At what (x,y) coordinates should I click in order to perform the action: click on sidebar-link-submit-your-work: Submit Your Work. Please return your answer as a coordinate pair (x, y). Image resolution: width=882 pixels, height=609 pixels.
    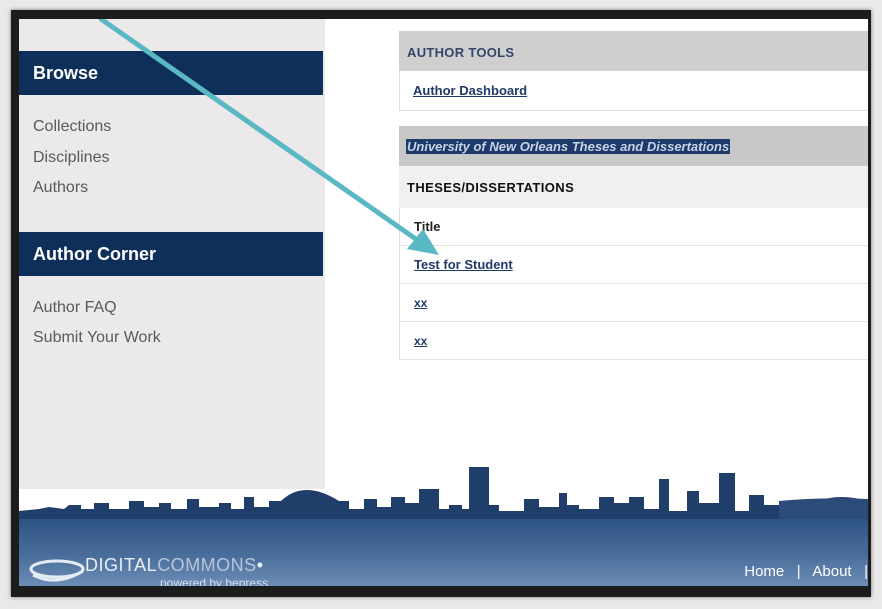
    Looking at the image, I should click on (97, 338).